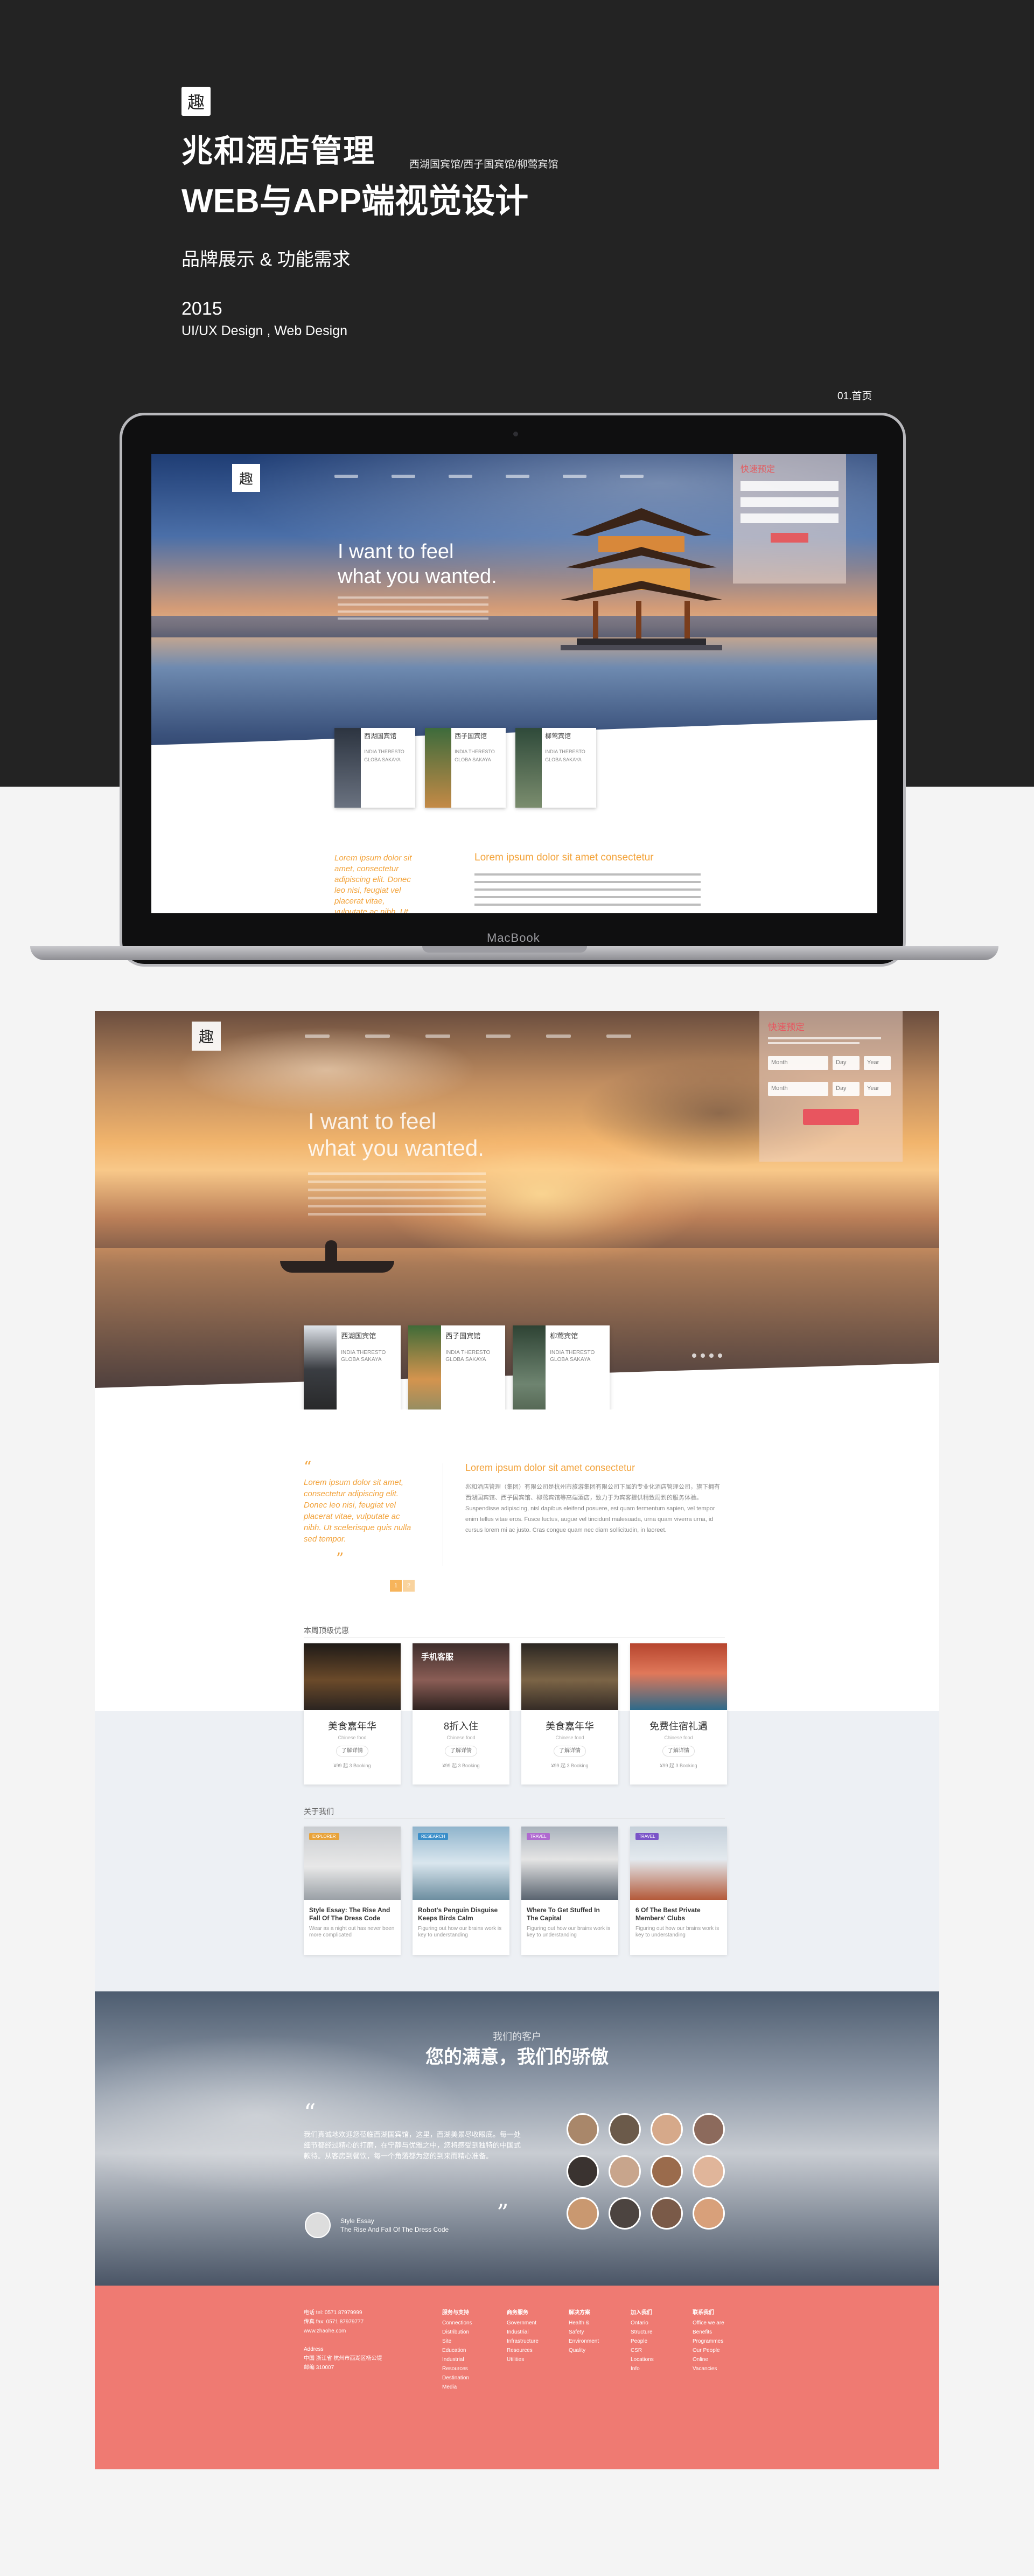 This screenshot has width=1034, height=2576. Describe the element at coordinates (318, 2225) in the screenshot. I see `author-avatar` at that location.